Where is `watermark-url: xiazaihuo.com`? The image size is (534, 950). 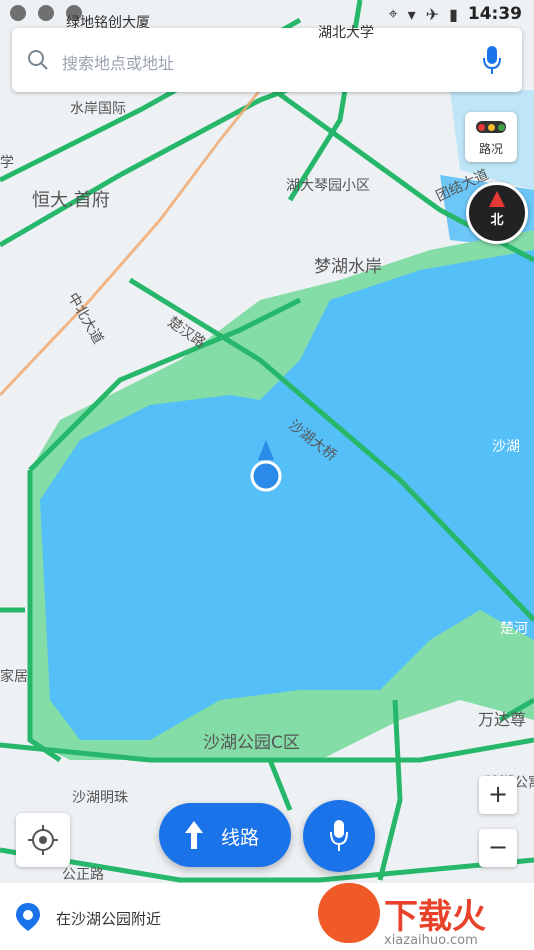 watermark-url: xiazaihuo.com is located at coordinates (431, 940).